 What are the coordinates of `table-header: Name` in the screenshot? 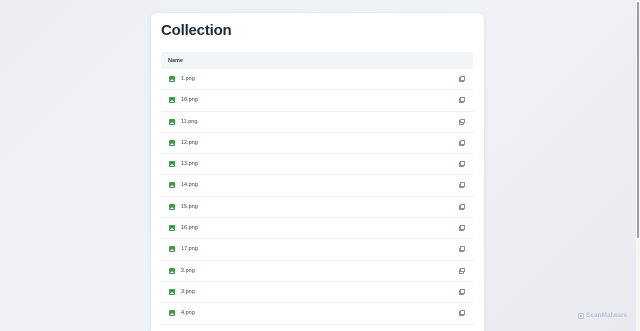 It's located at (317, 60).